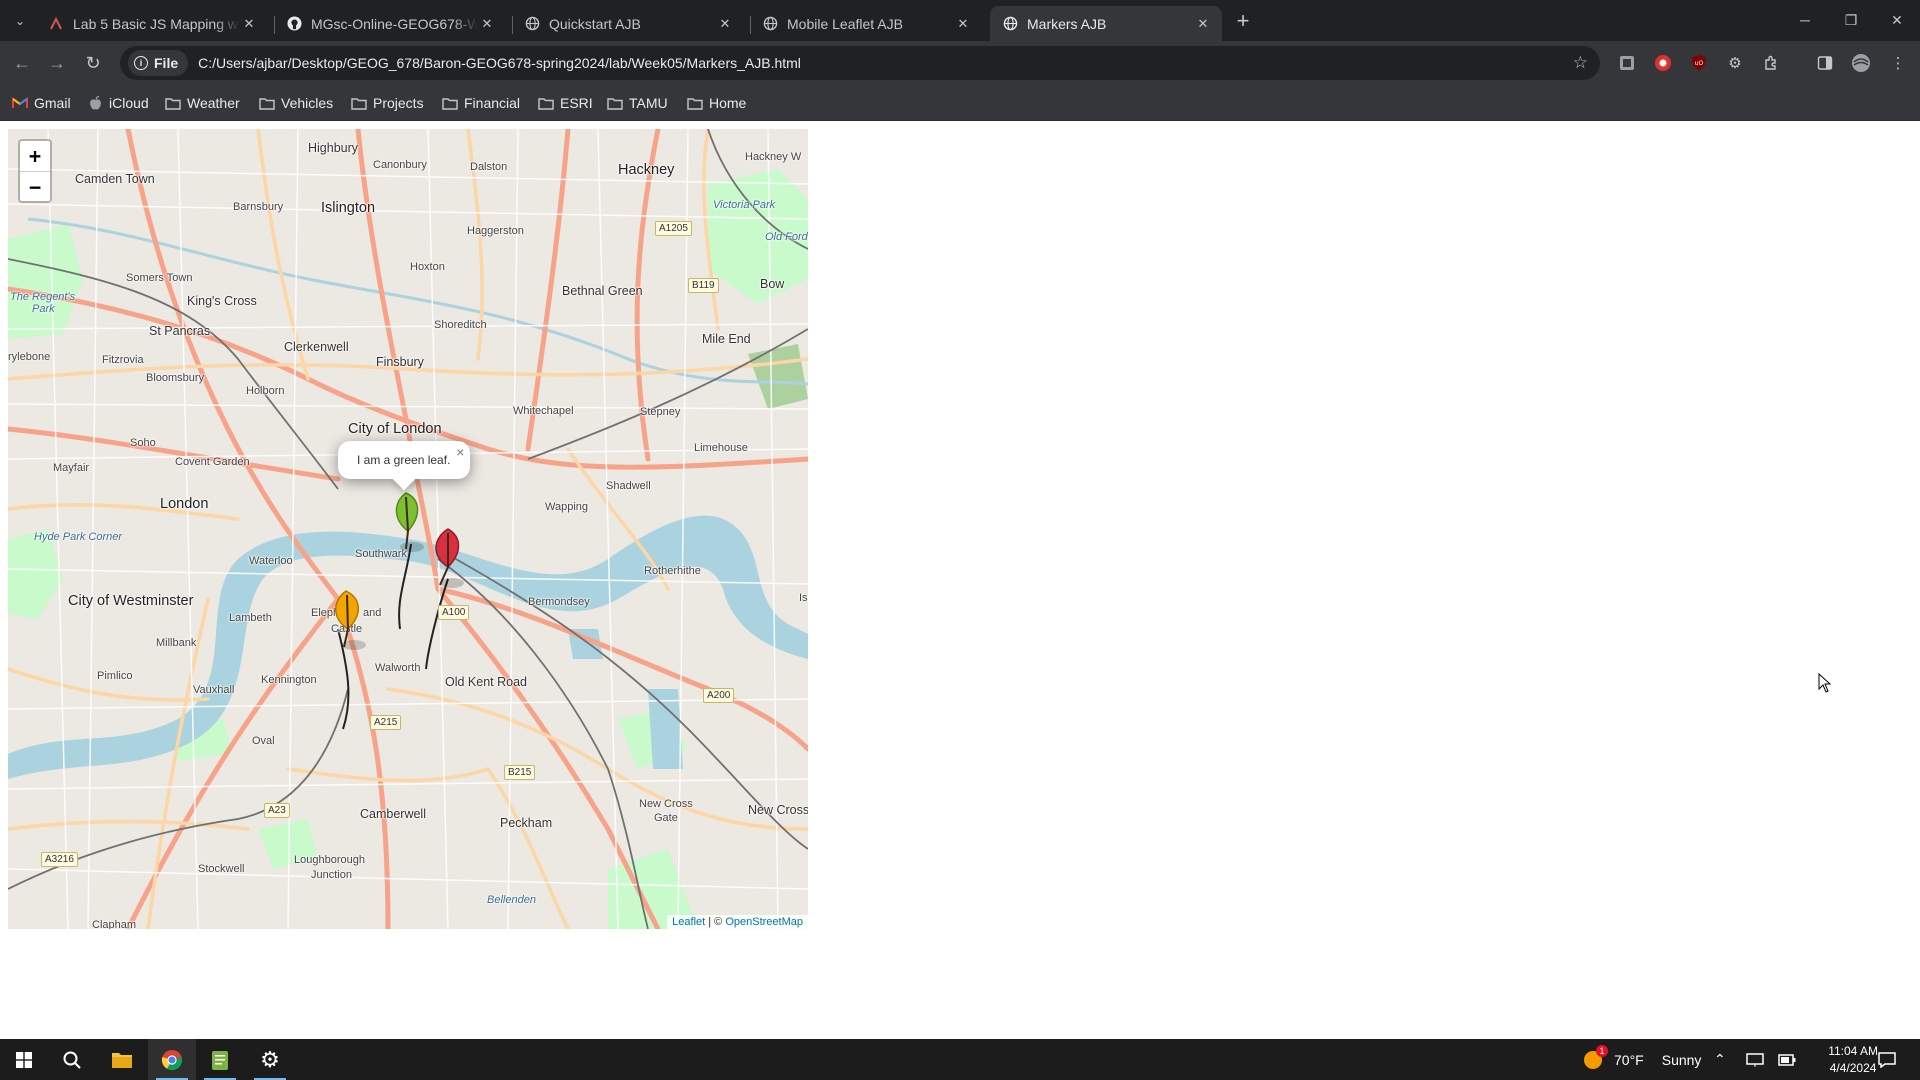  What do you see at coordinates (1771, 63) in the screenshot?
I see `puzzle-icon` at bounding box center [1771, 63].